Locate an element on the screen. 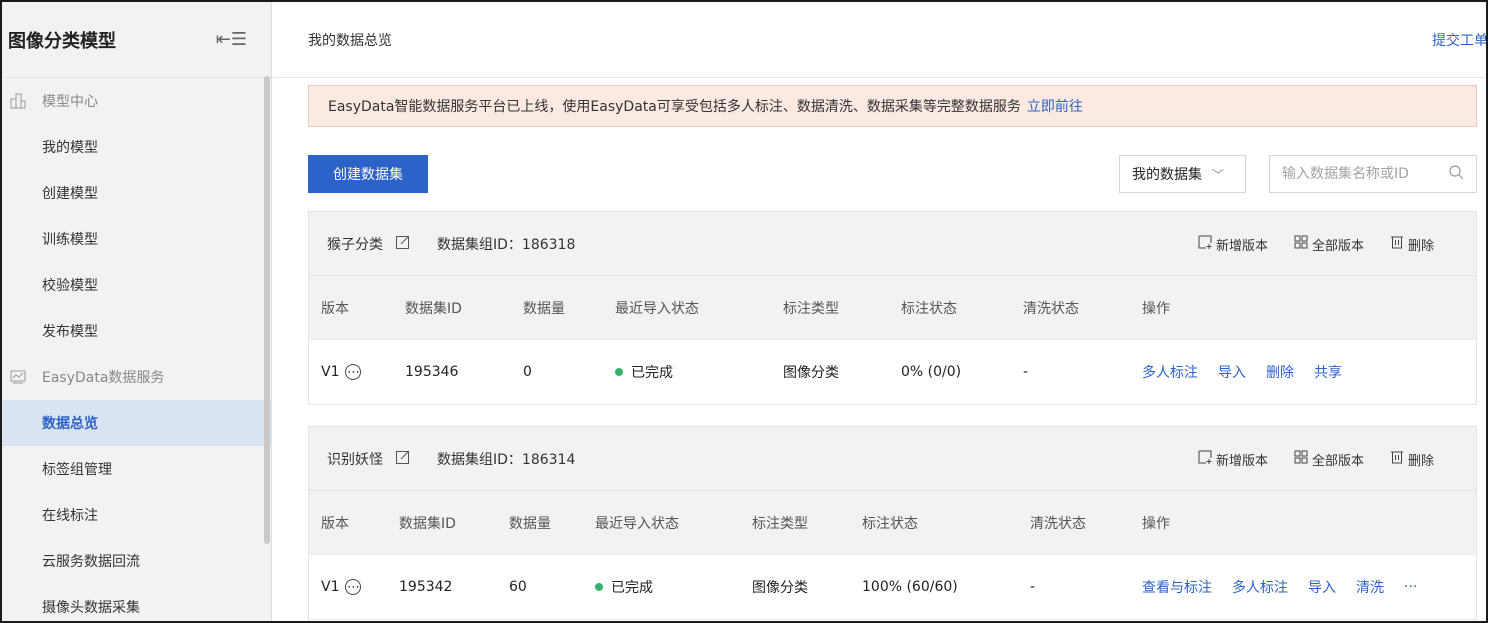  submit-ticket-link: 提交工单 is located at coordinates (1459, 40).